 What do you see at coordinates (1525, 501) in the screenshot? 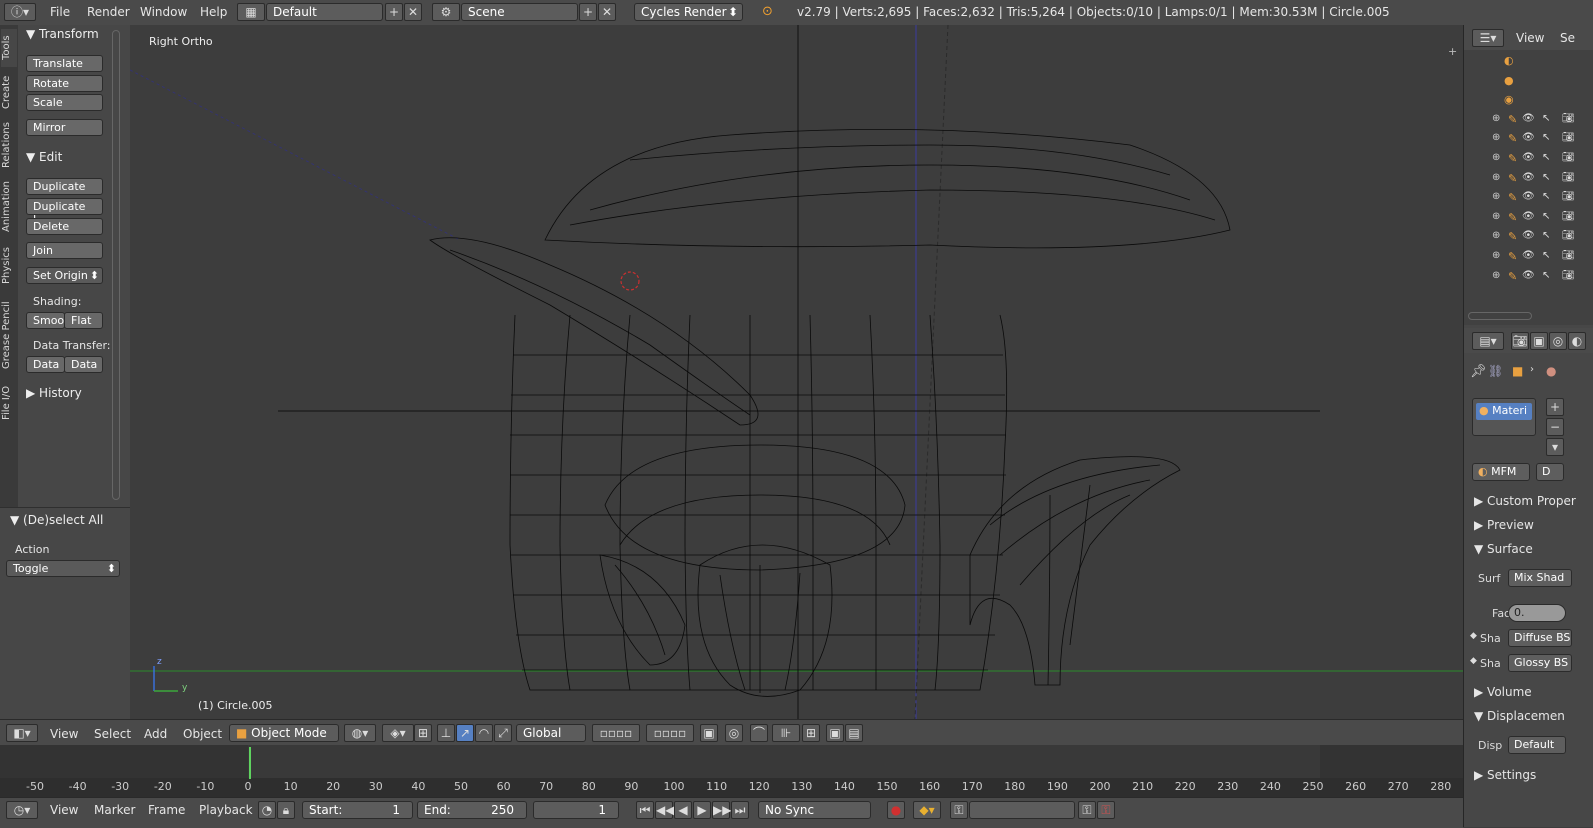
I see `custom-props-panel-header: ▶ Custom Proper` at bounding box center [1525, 501].